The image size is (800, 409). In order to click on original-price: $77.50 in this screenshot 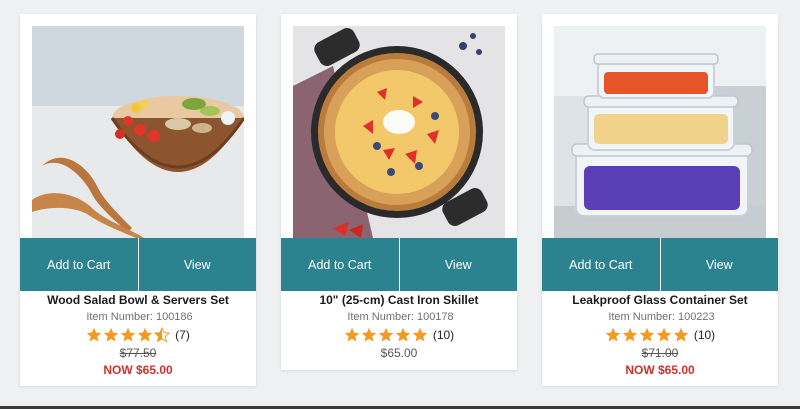, I will do `click(138, 353)`.